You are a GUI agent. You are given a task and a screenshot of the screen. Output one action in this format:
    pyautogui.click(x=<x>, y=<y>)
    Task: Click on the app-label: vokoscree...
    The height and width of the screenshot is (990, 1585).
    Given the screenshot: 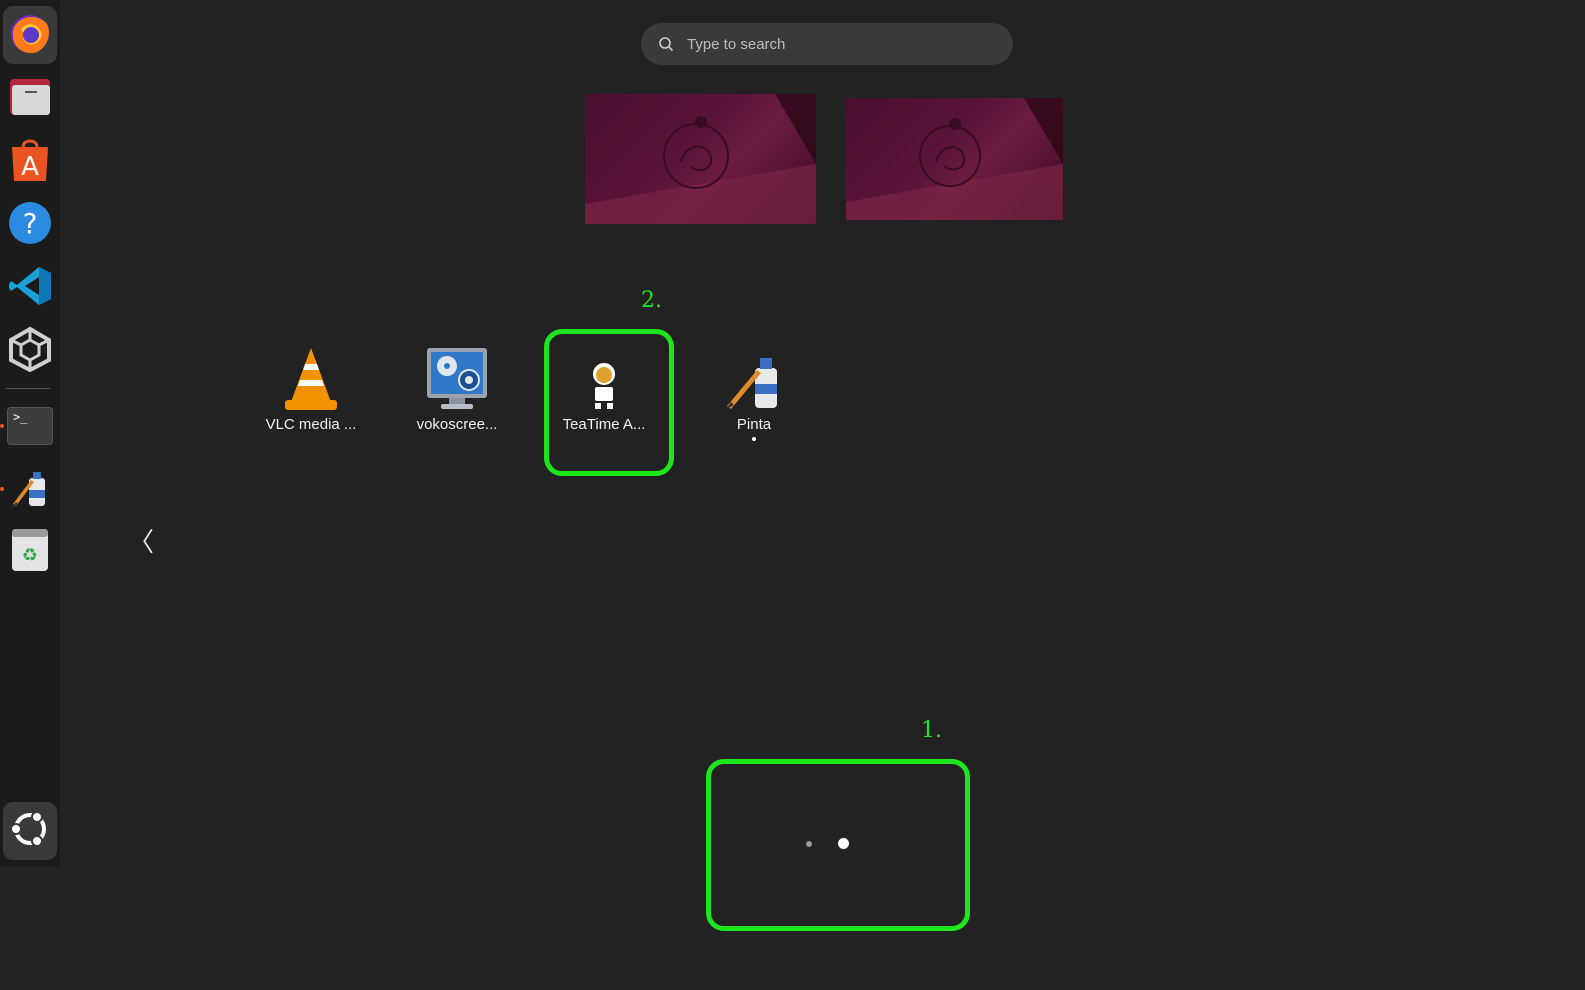 What is the action you would take?
    pyautogui.click(x=457, y=424)
    